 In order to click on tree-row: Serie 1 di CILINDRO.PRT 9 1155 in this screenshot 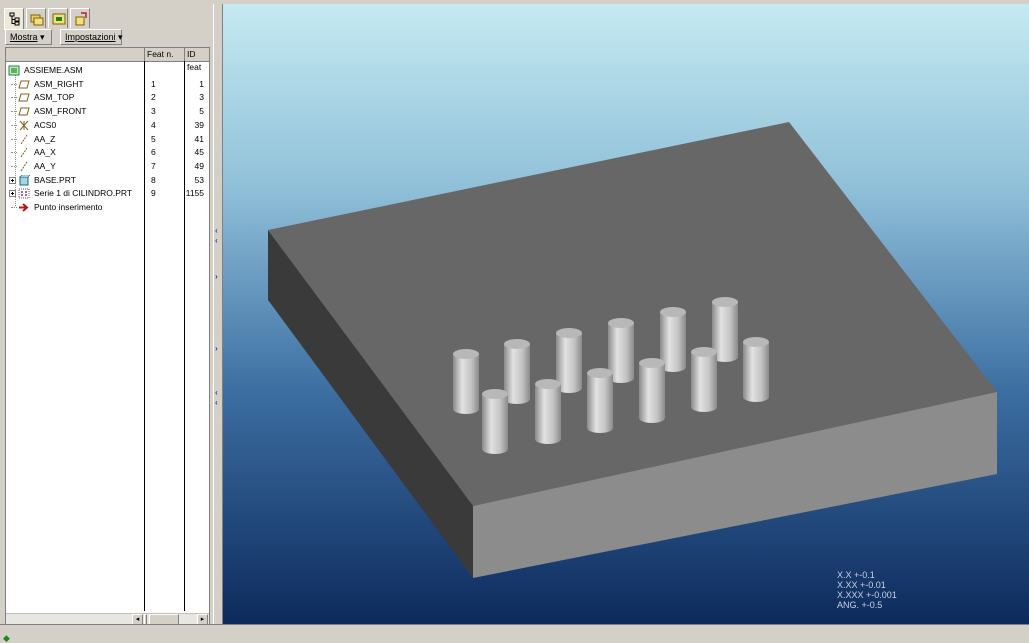, I will do `click(107, 193)`.